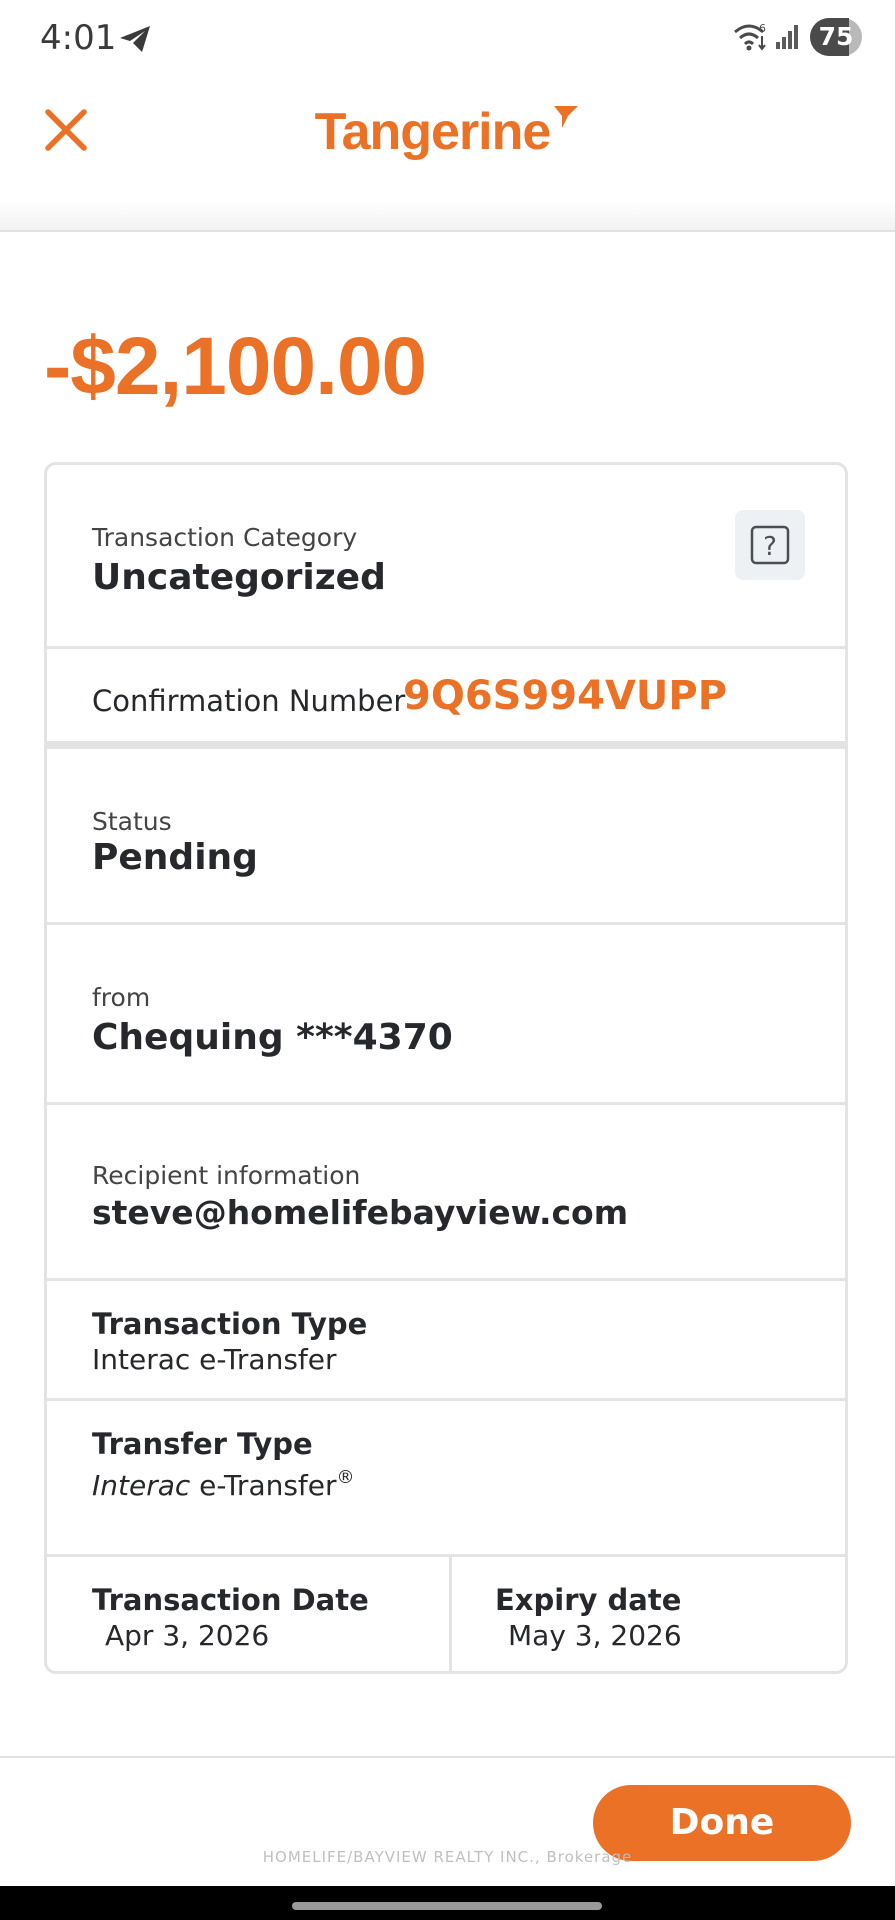  I want to click on category-value: Uncategorized, so click(239, 577).